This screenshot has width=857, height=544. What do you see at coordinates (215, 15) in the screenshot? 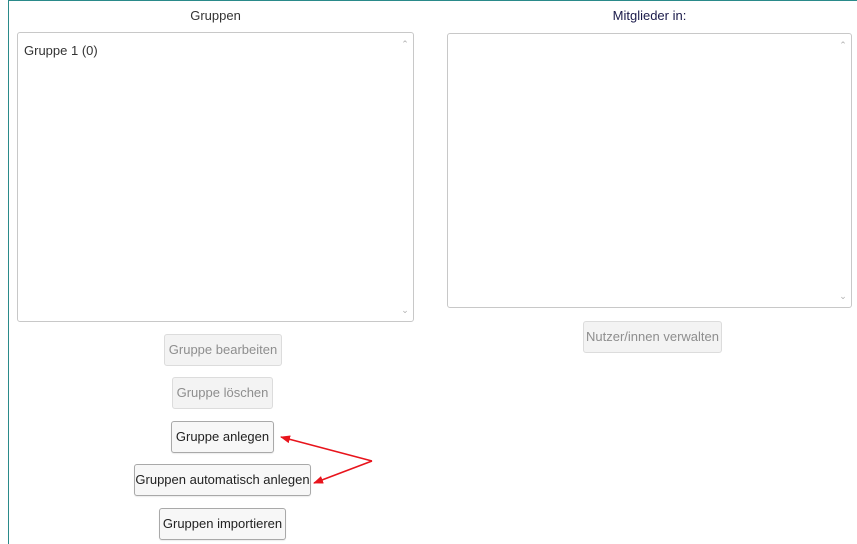
I see `groups-title: Gruppen` at bounding box center [215, 15].